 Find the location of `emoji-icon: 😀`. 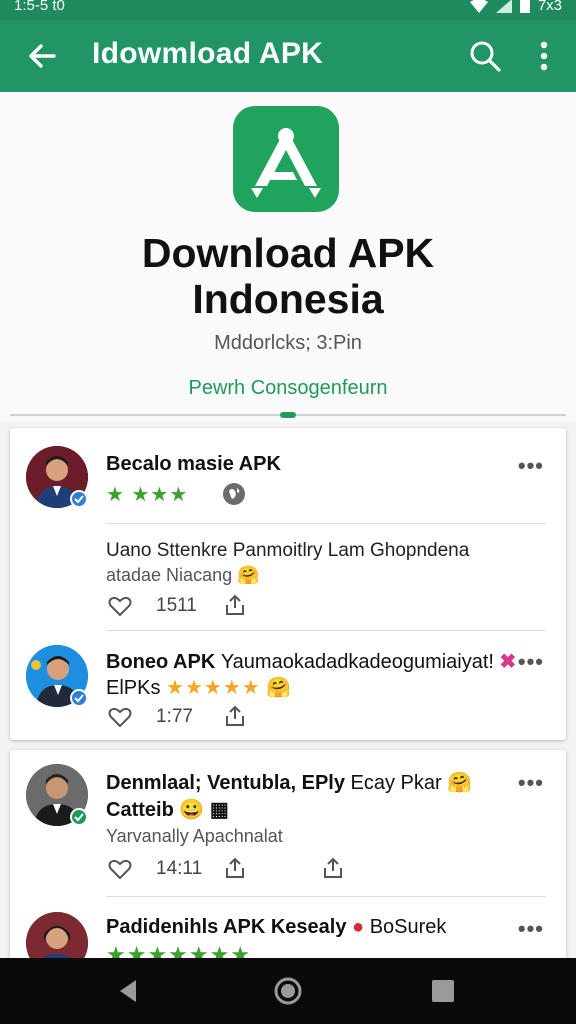

emoji-icon: 😀 is located at coordinates (192, 810).